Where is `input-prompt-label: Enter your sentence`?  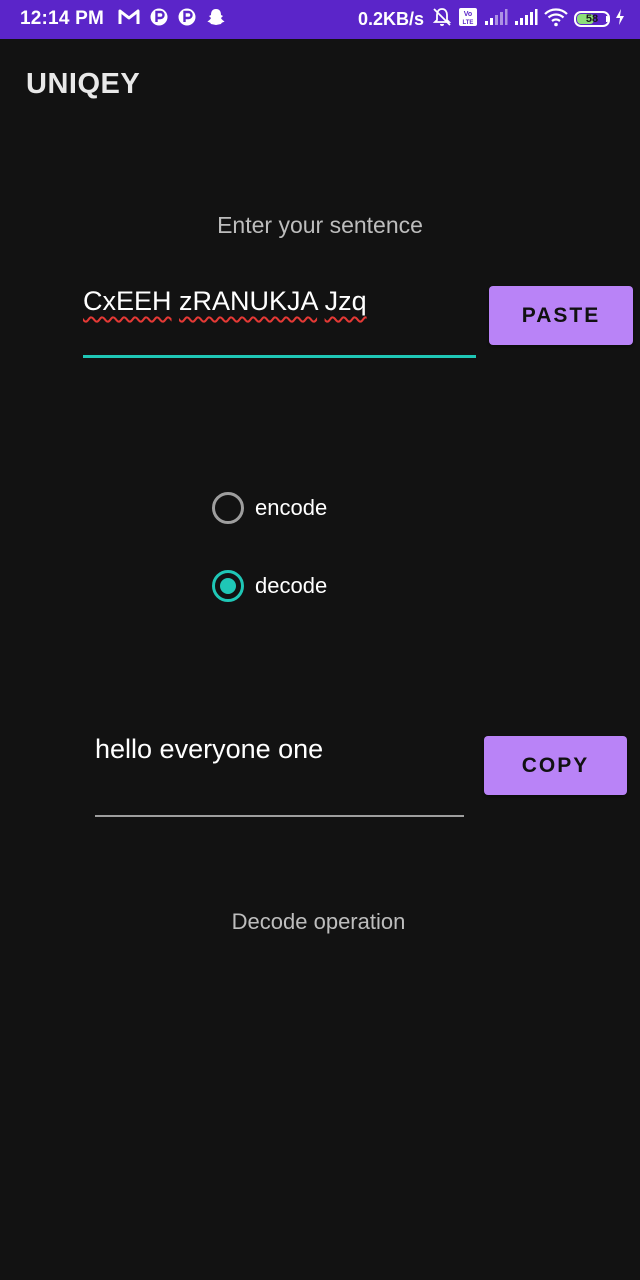 input-prompt-label: Enter your sentence is located at coordinates (320, 225).